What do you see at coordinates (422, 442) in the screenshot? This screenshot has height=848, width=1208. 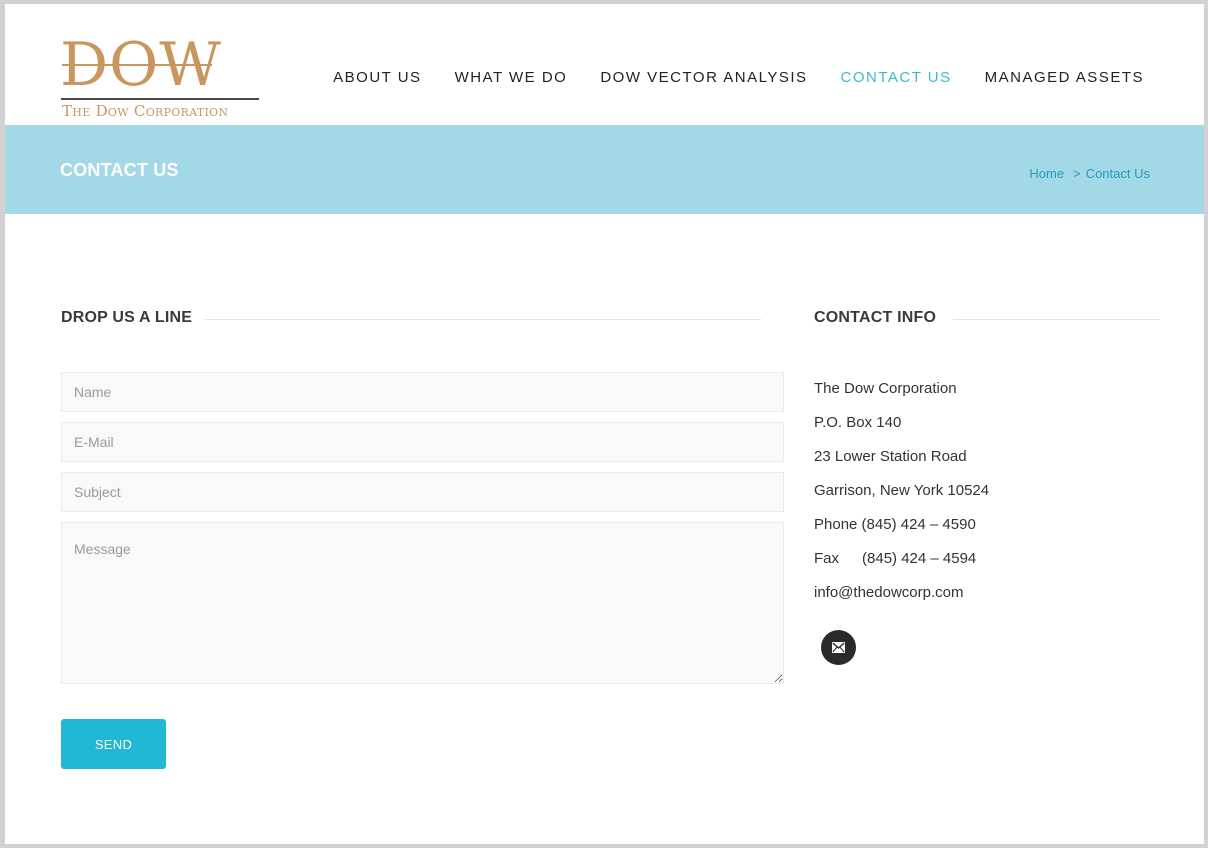 I see `email-input` at bounding box center [422, 442].